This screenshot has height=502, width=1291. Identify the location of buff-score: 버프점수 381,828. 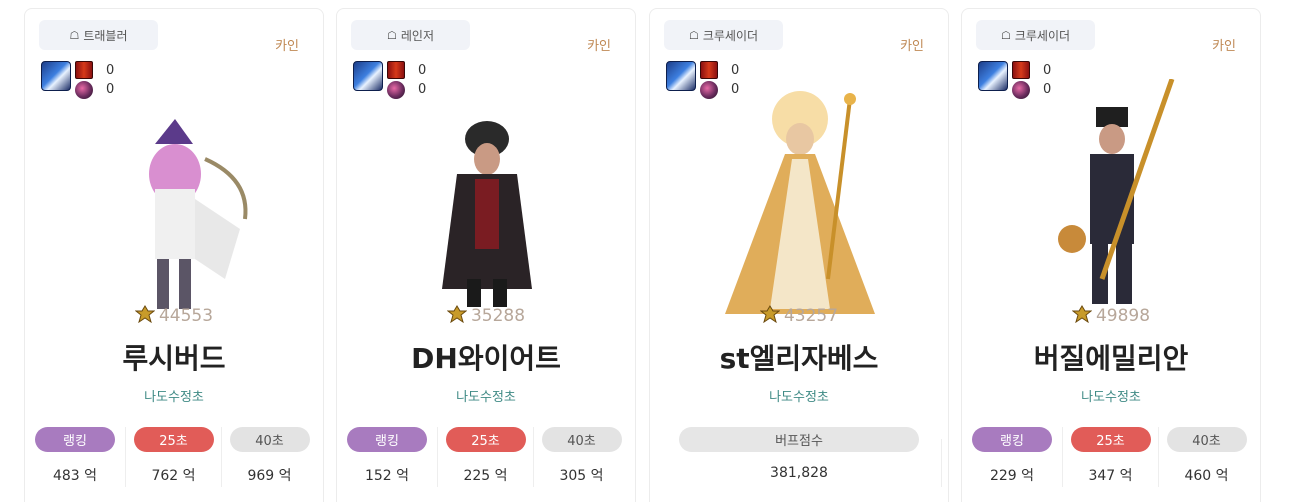
(799, 457).